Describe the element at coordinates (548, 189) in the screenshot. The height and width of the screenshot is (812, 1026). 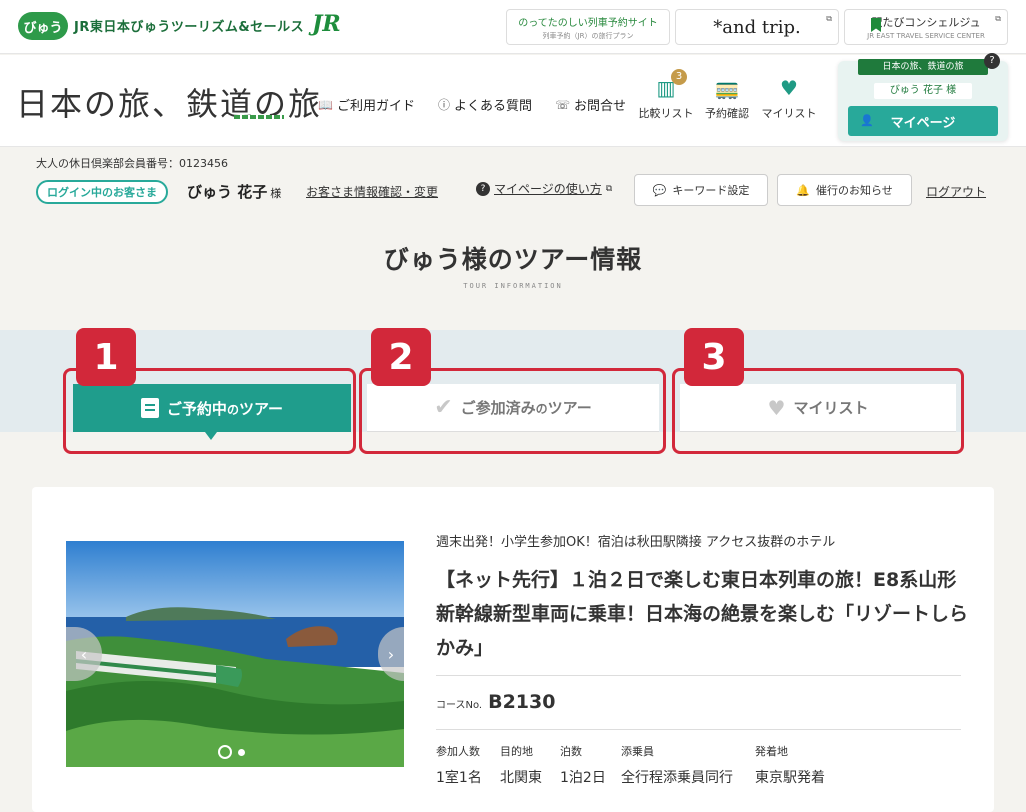
I see `howto-label: マイページの使い方` at that location.